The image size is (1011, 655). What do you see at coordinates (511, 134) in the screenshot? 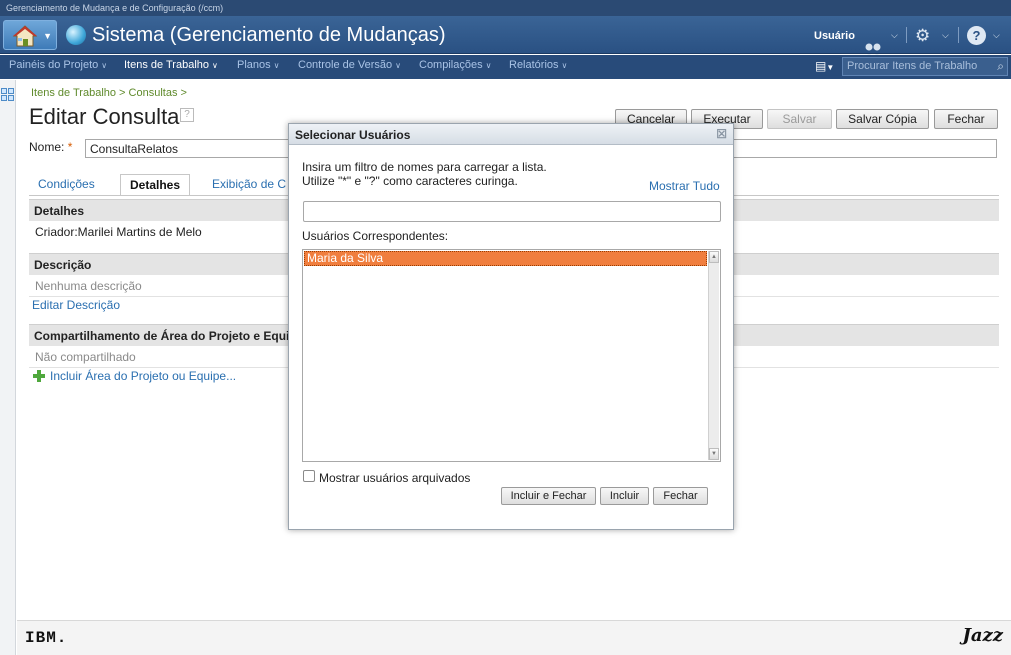
I see `dialog-title: Selecionar Usuários ☒` at bounding box center [511, 134].